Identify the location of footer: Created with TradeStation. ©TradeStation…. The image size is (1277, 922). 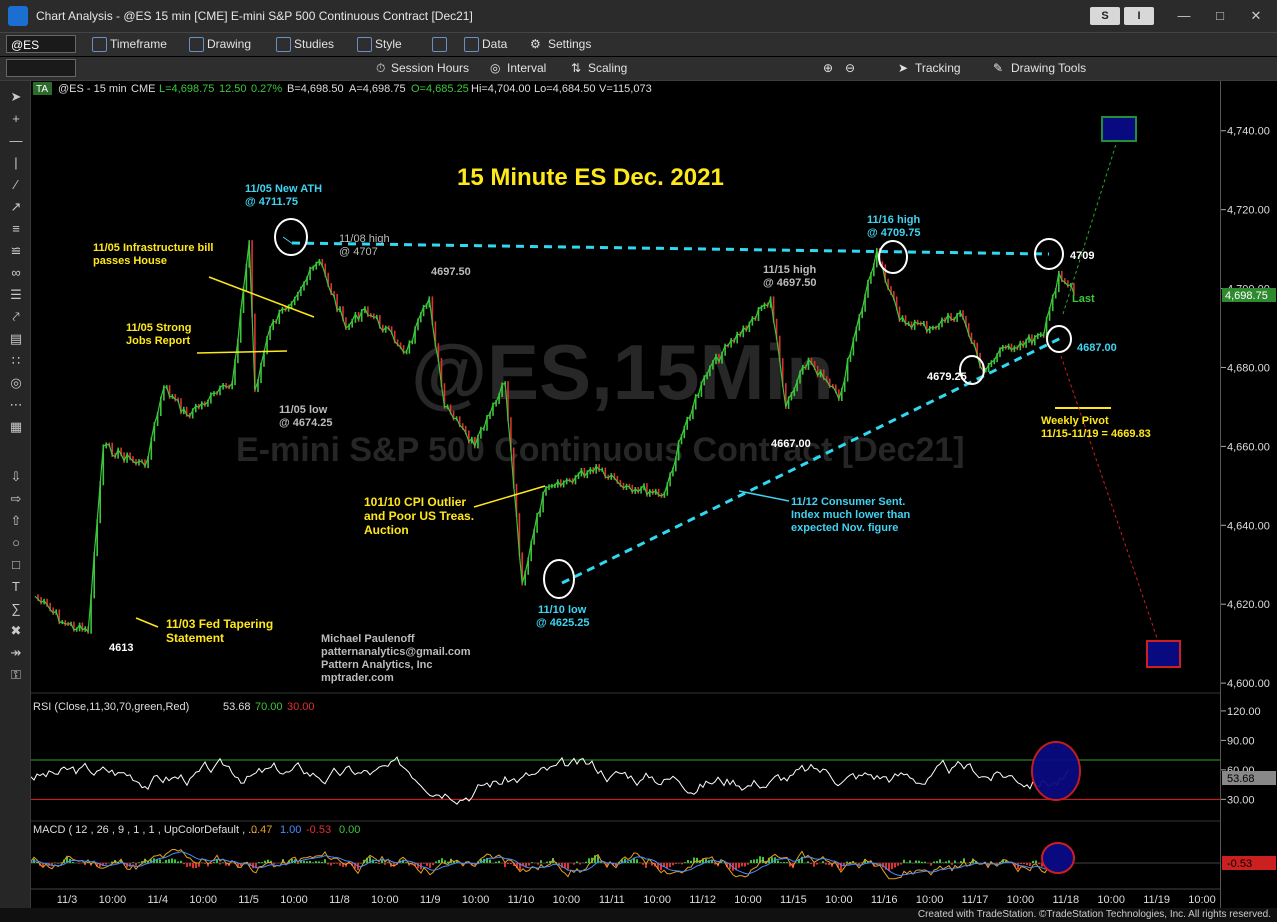
(638, 915).